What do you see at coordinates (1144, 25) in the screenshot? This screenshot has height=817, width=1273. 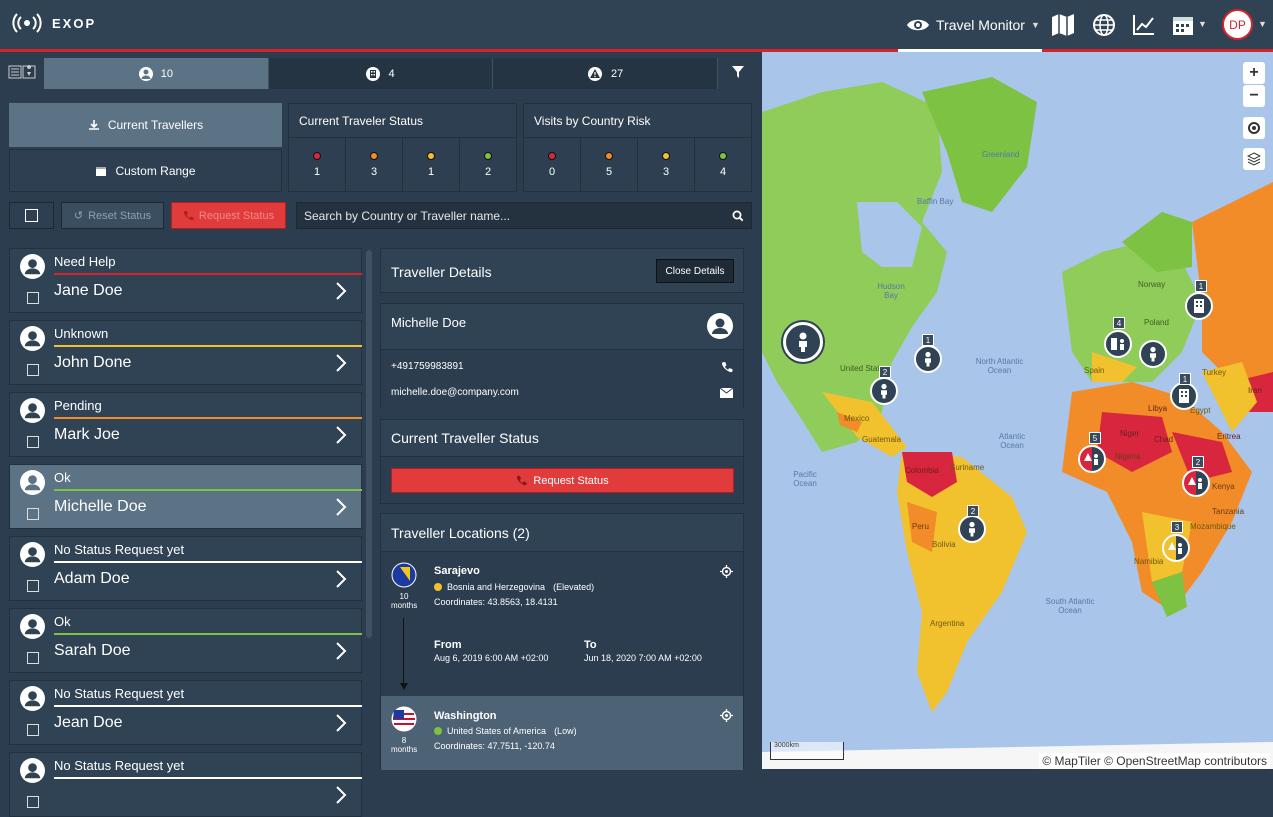 I see `chart-line-icon` at bounding box center [1144, 25].